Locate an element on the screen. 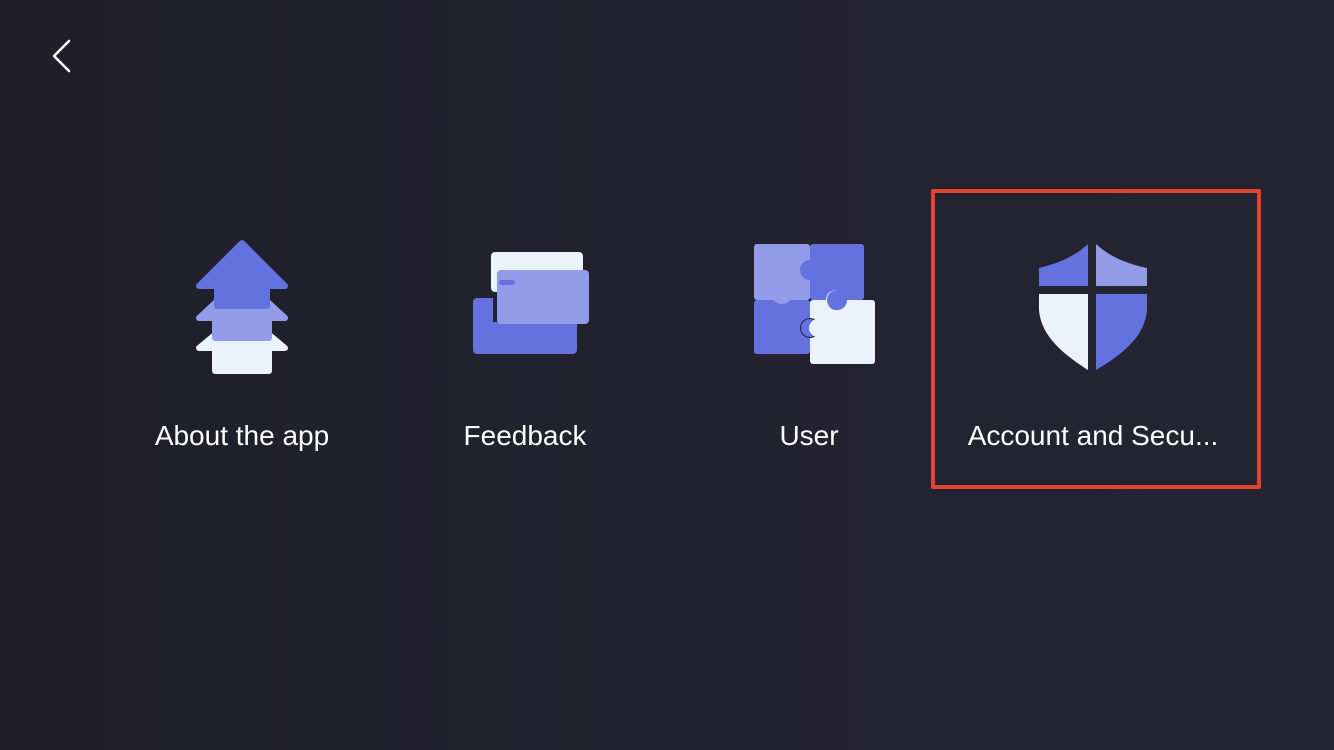 This screenshot has height=750, width=1334. feedback-tile: Feedback is located at coordinates (525, 352).